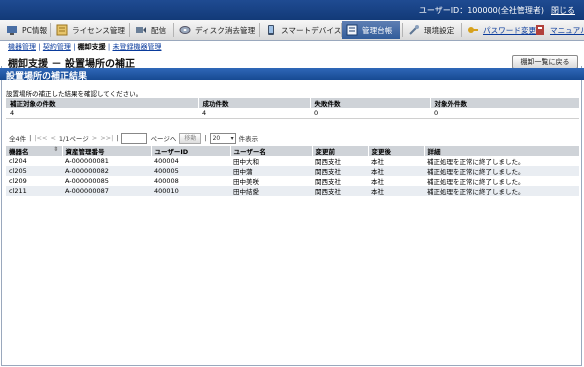  I want to click on summary-failure-count: 0, so click(370, 113).